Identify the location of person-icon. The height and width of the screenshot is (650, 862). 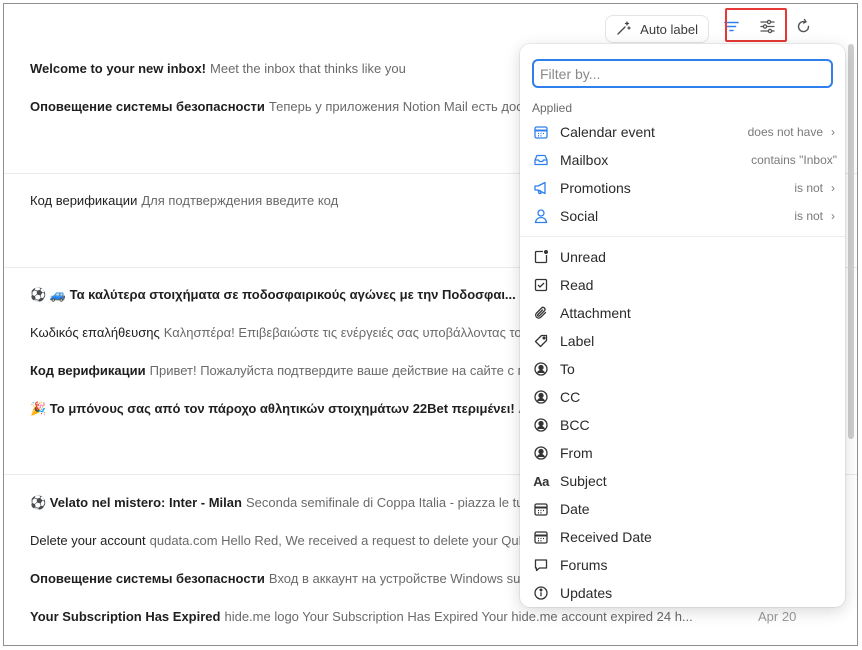
(541, 216).